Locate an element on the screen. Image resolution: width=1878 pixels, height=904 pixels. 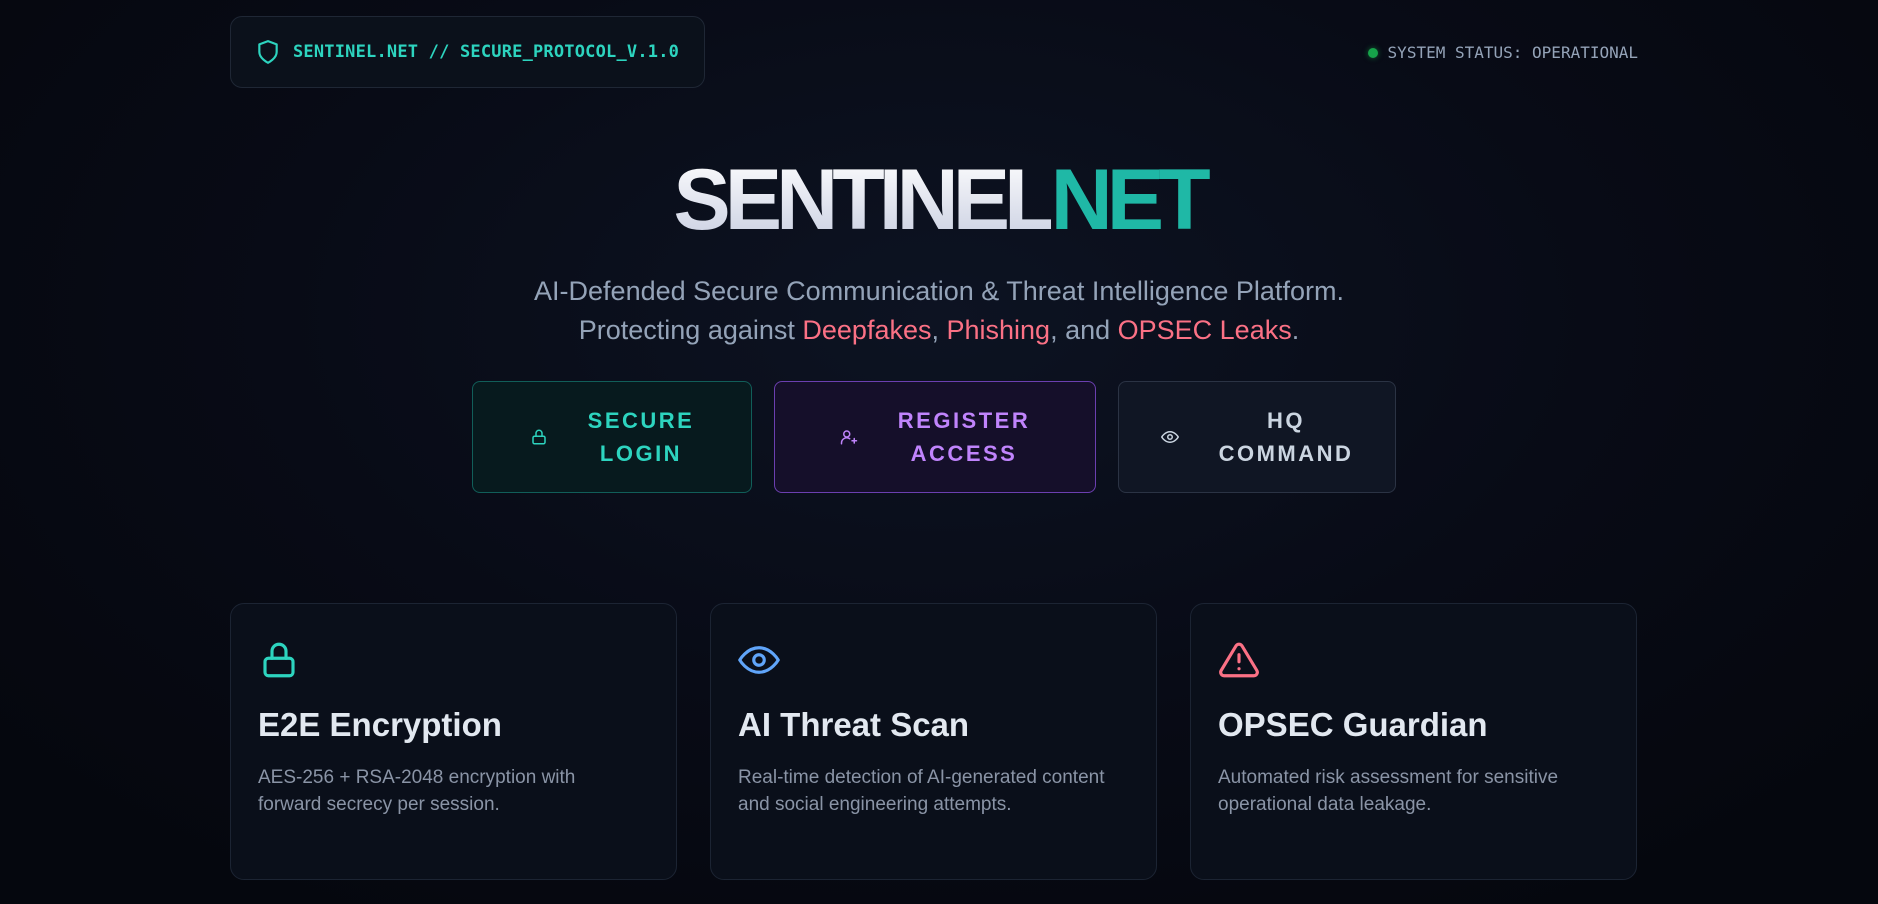
subtitle-prefix: Protecting against is located at coordinates (690, 330).